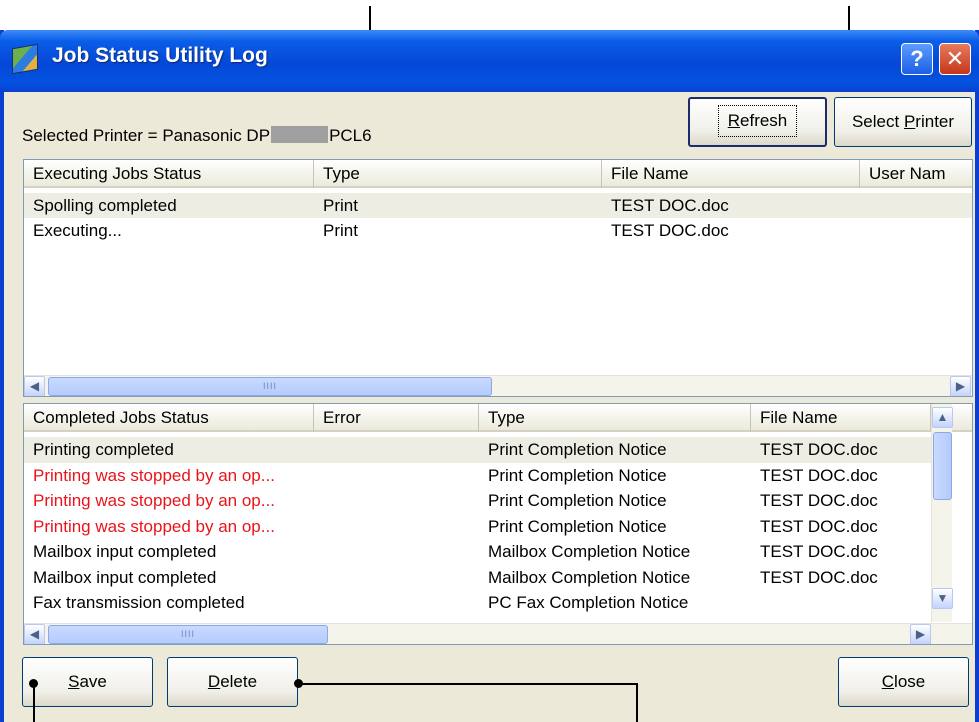 This screenshot has height=722, width=979. I want to click on selected-printer-suffix: PCL6, so click(350, 135).